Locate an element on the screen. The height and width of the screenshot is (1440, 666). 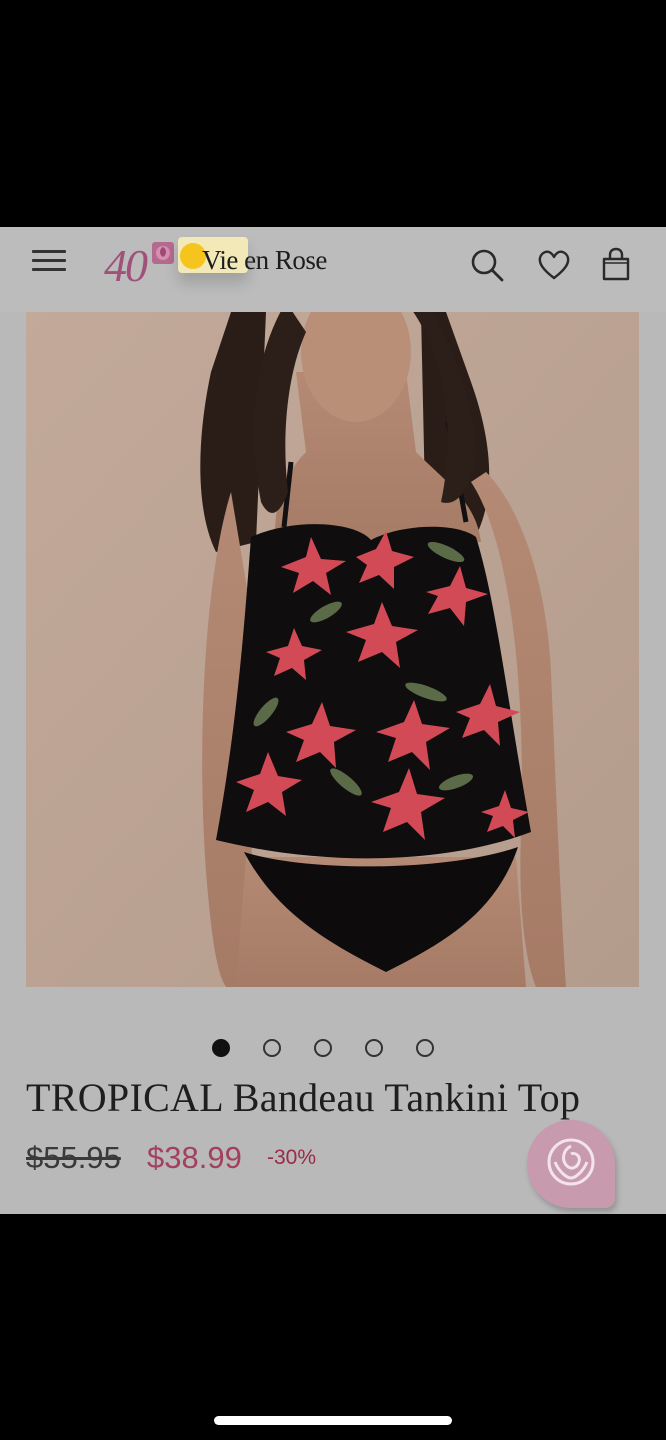
rose-chat-icon is located at coordinates (571, 1162).